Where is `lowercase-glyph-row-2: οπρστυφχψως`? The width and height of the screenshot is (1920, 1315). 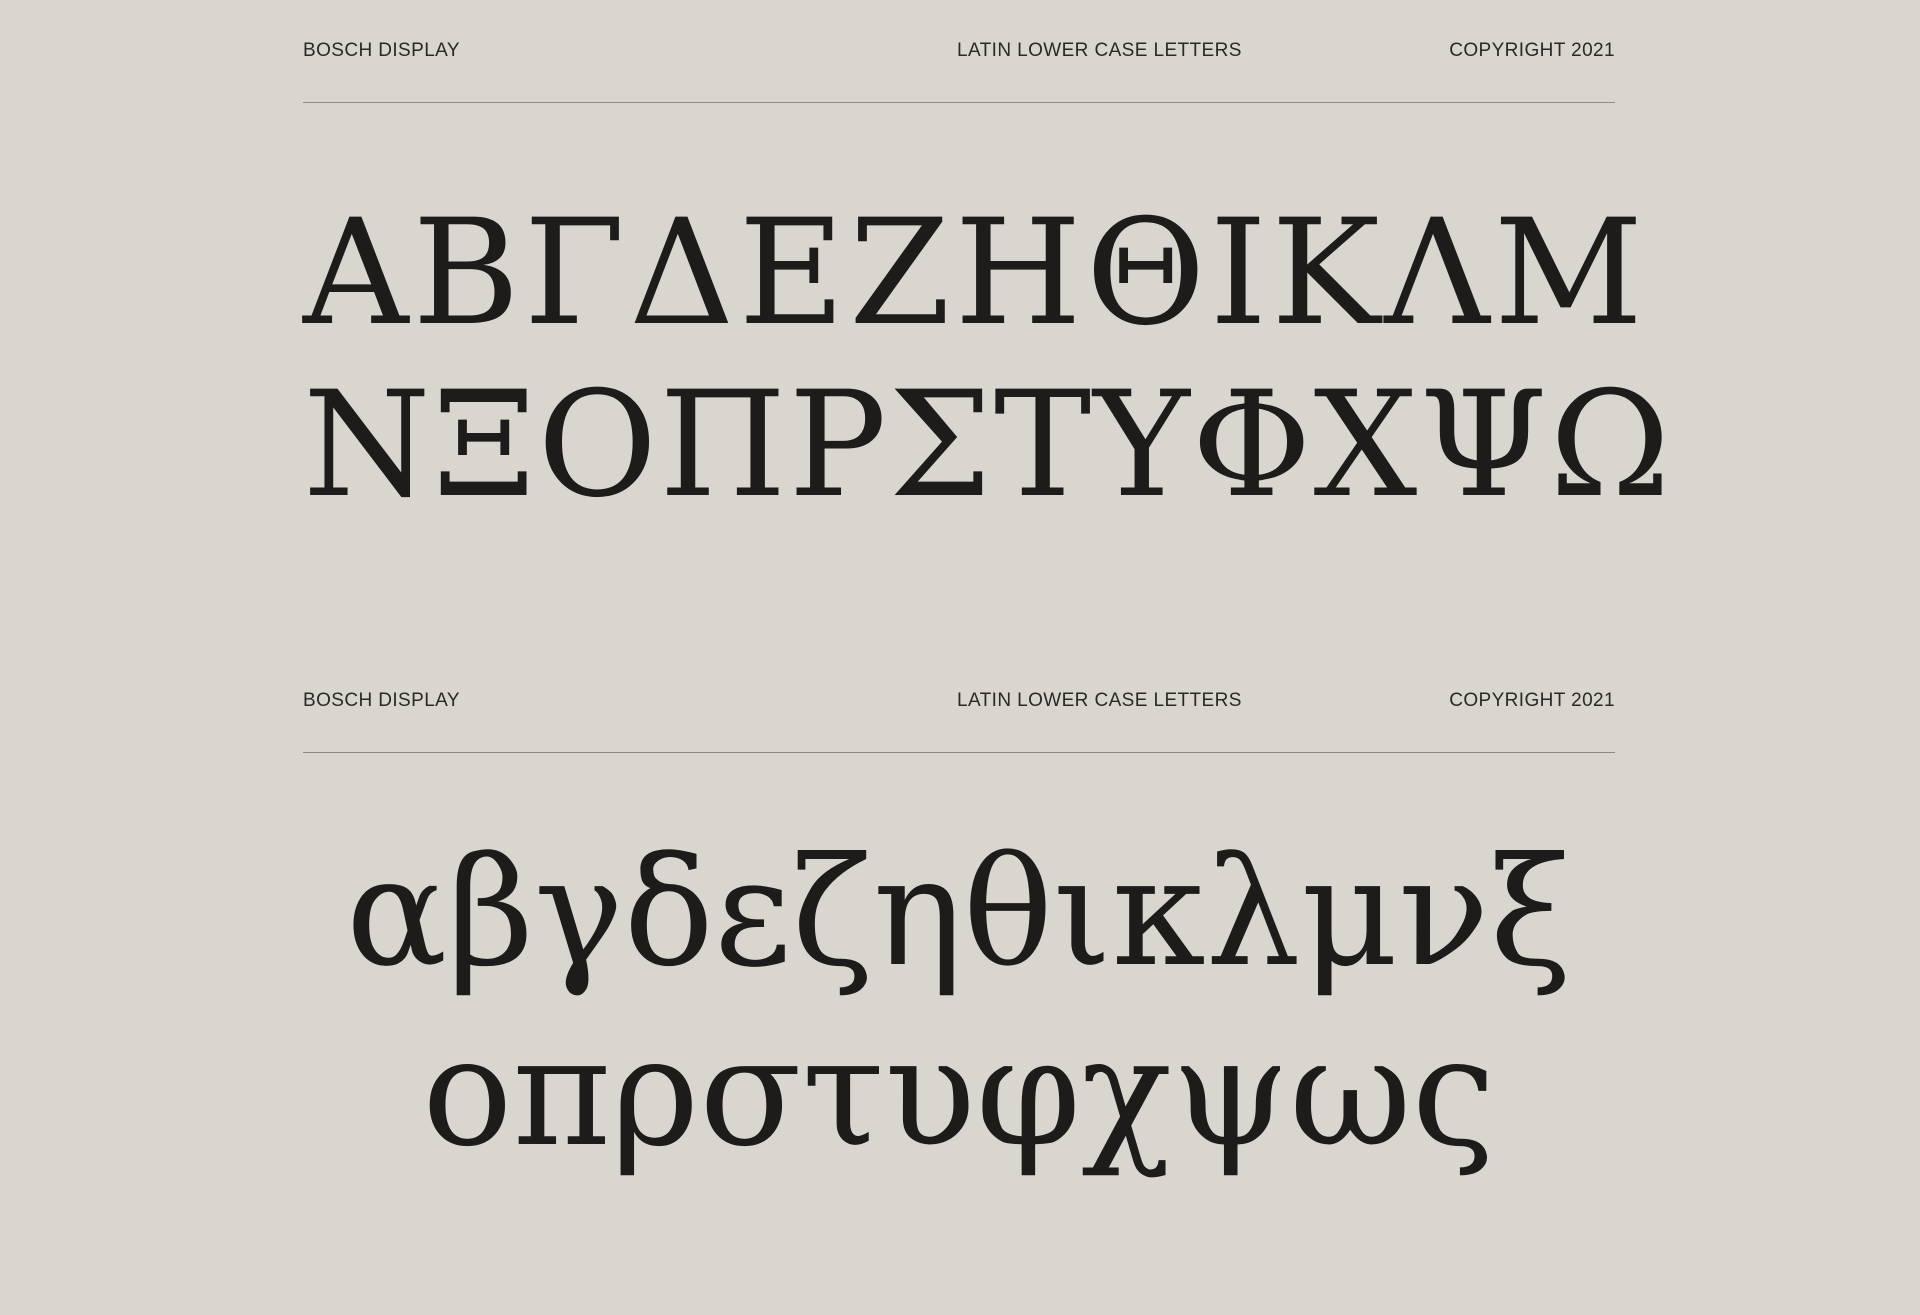 lowercase-glyph-row-2: οπρστυφχψως is located at coordinates (959, 1093).